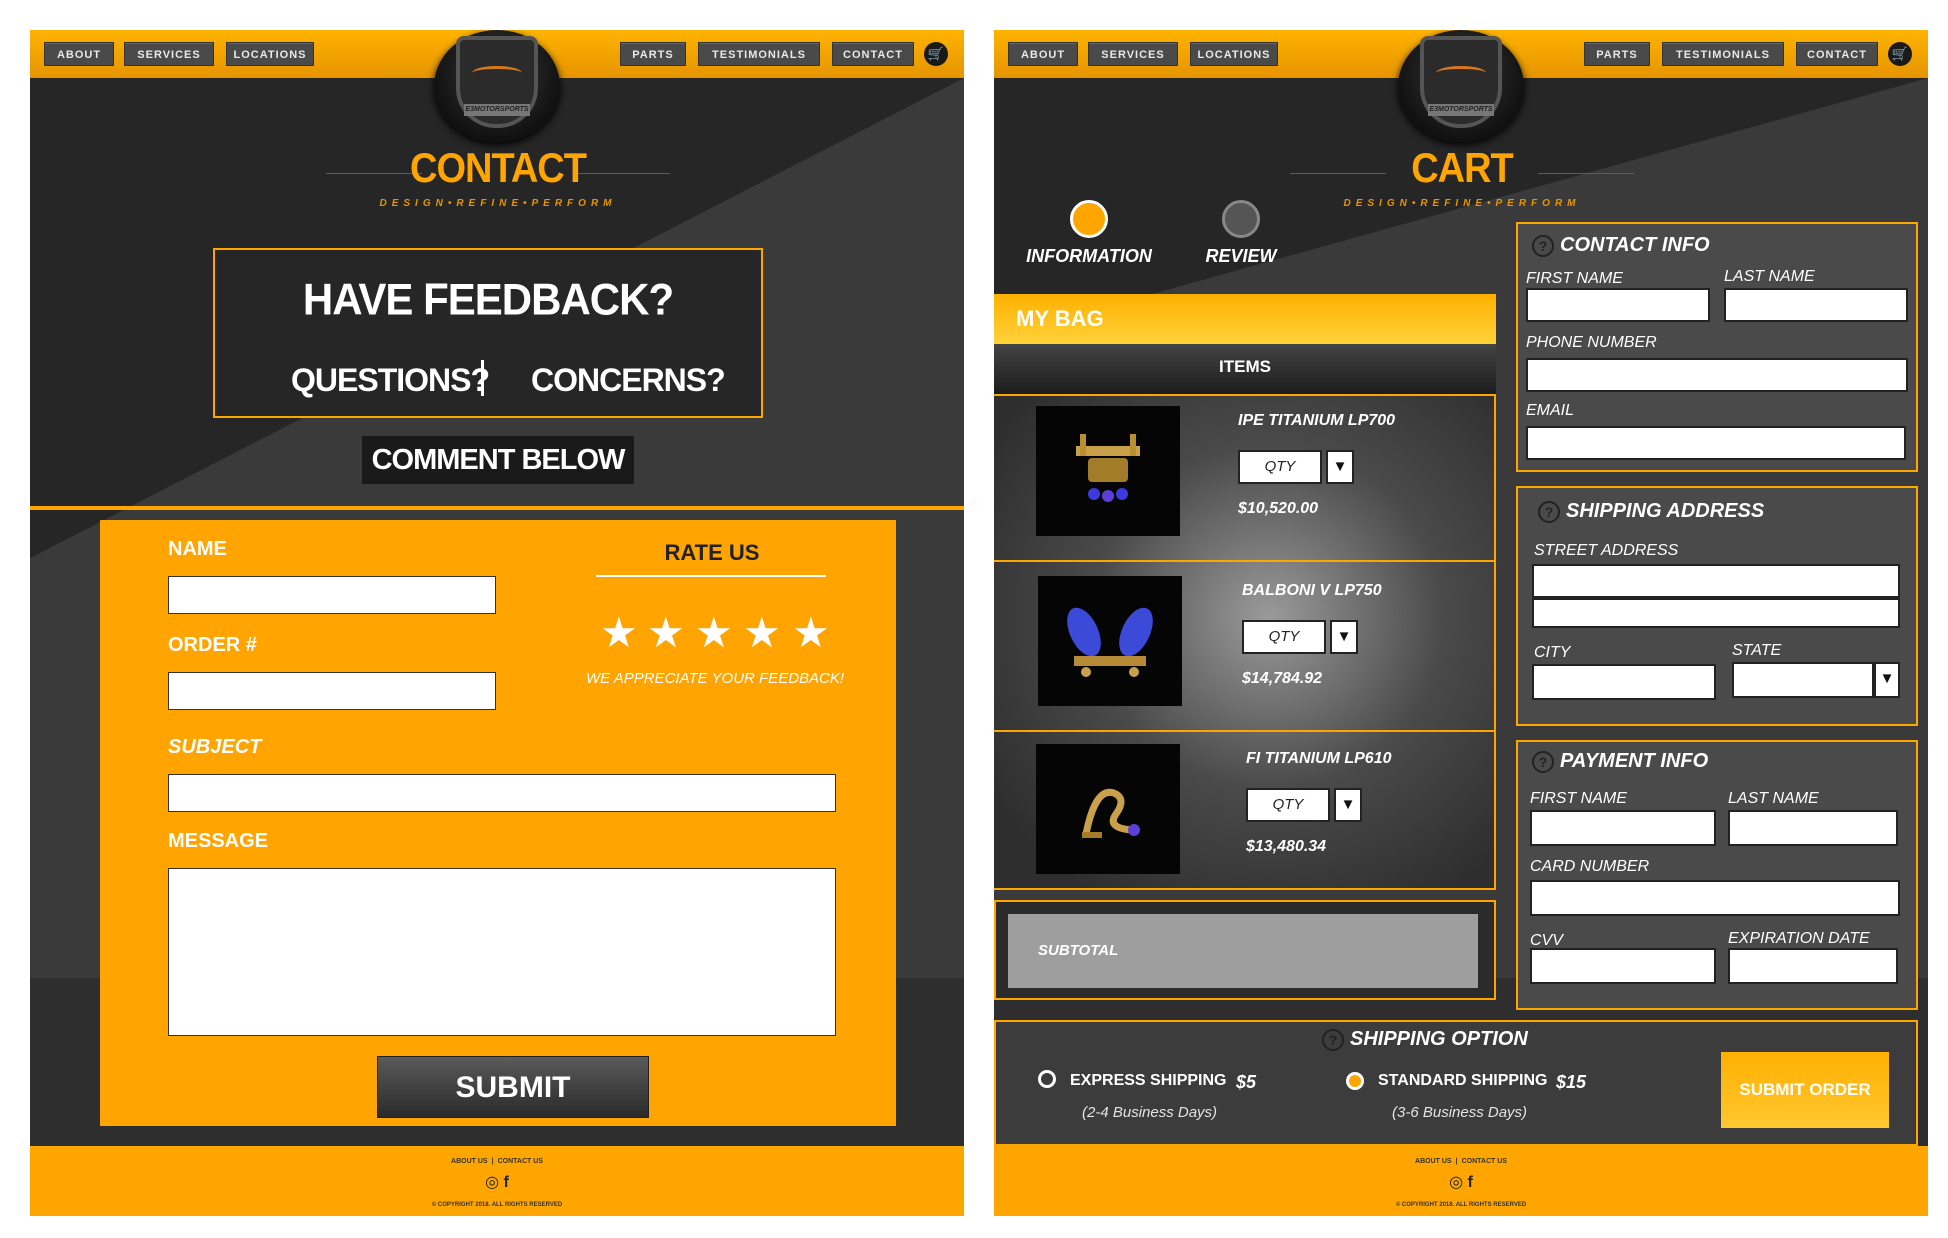 This screenshot has height=1238, width=1948. What do you see at coordinates (1148, 1081) in the screenshot?
I see `express-shipping-label: EXPRESS SHIPPING` at bounding box center [1148, 1081].